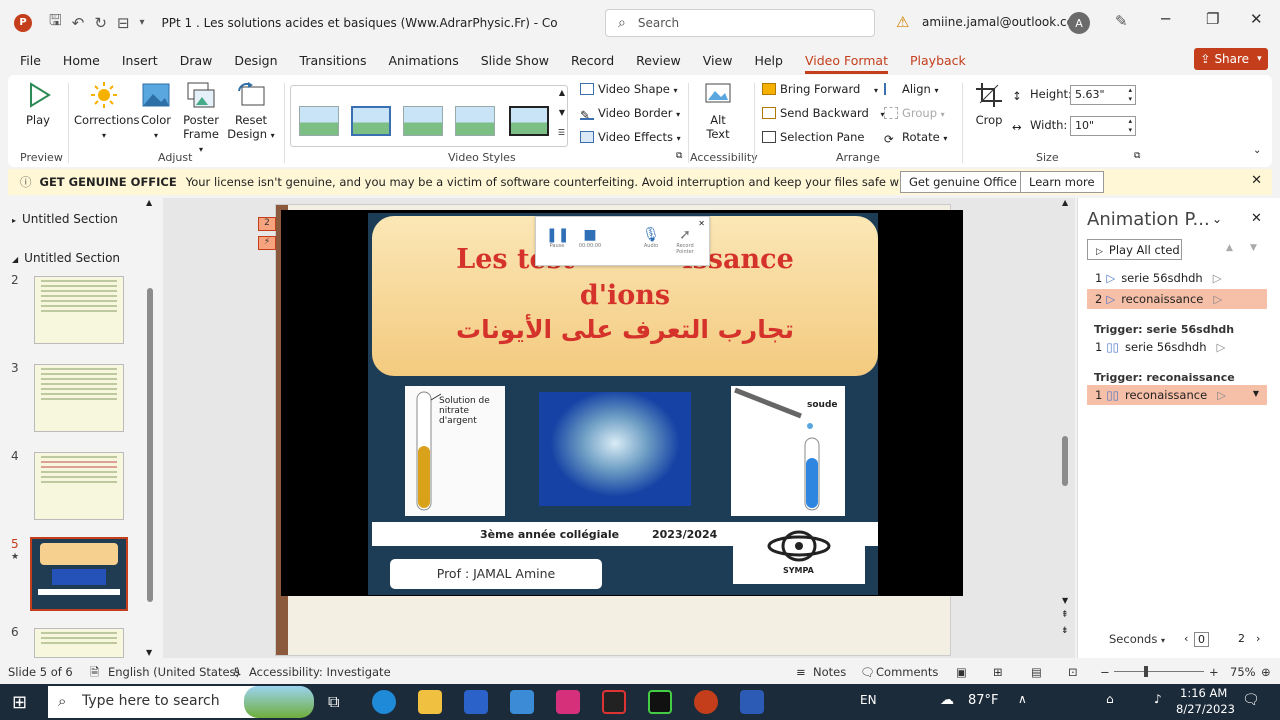 This screenshot has height=720, width=1280. I want to click on reading-view-icon: ▤, so click(1036, 672).